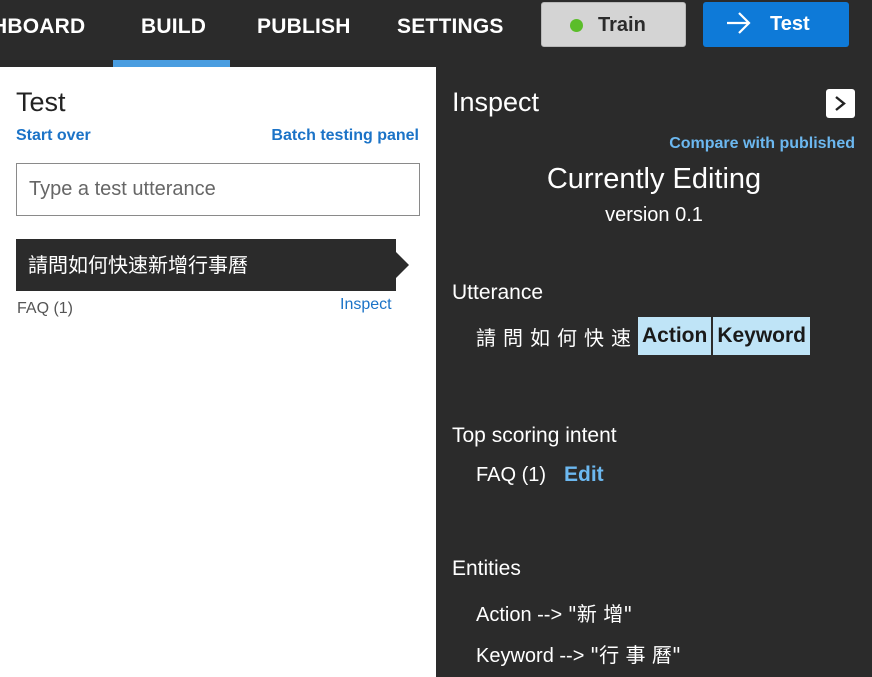  What do you see at coordinates (540, 337) in the screenshot?
I see `utterance-token: 如` at bounding box center [540, 337].